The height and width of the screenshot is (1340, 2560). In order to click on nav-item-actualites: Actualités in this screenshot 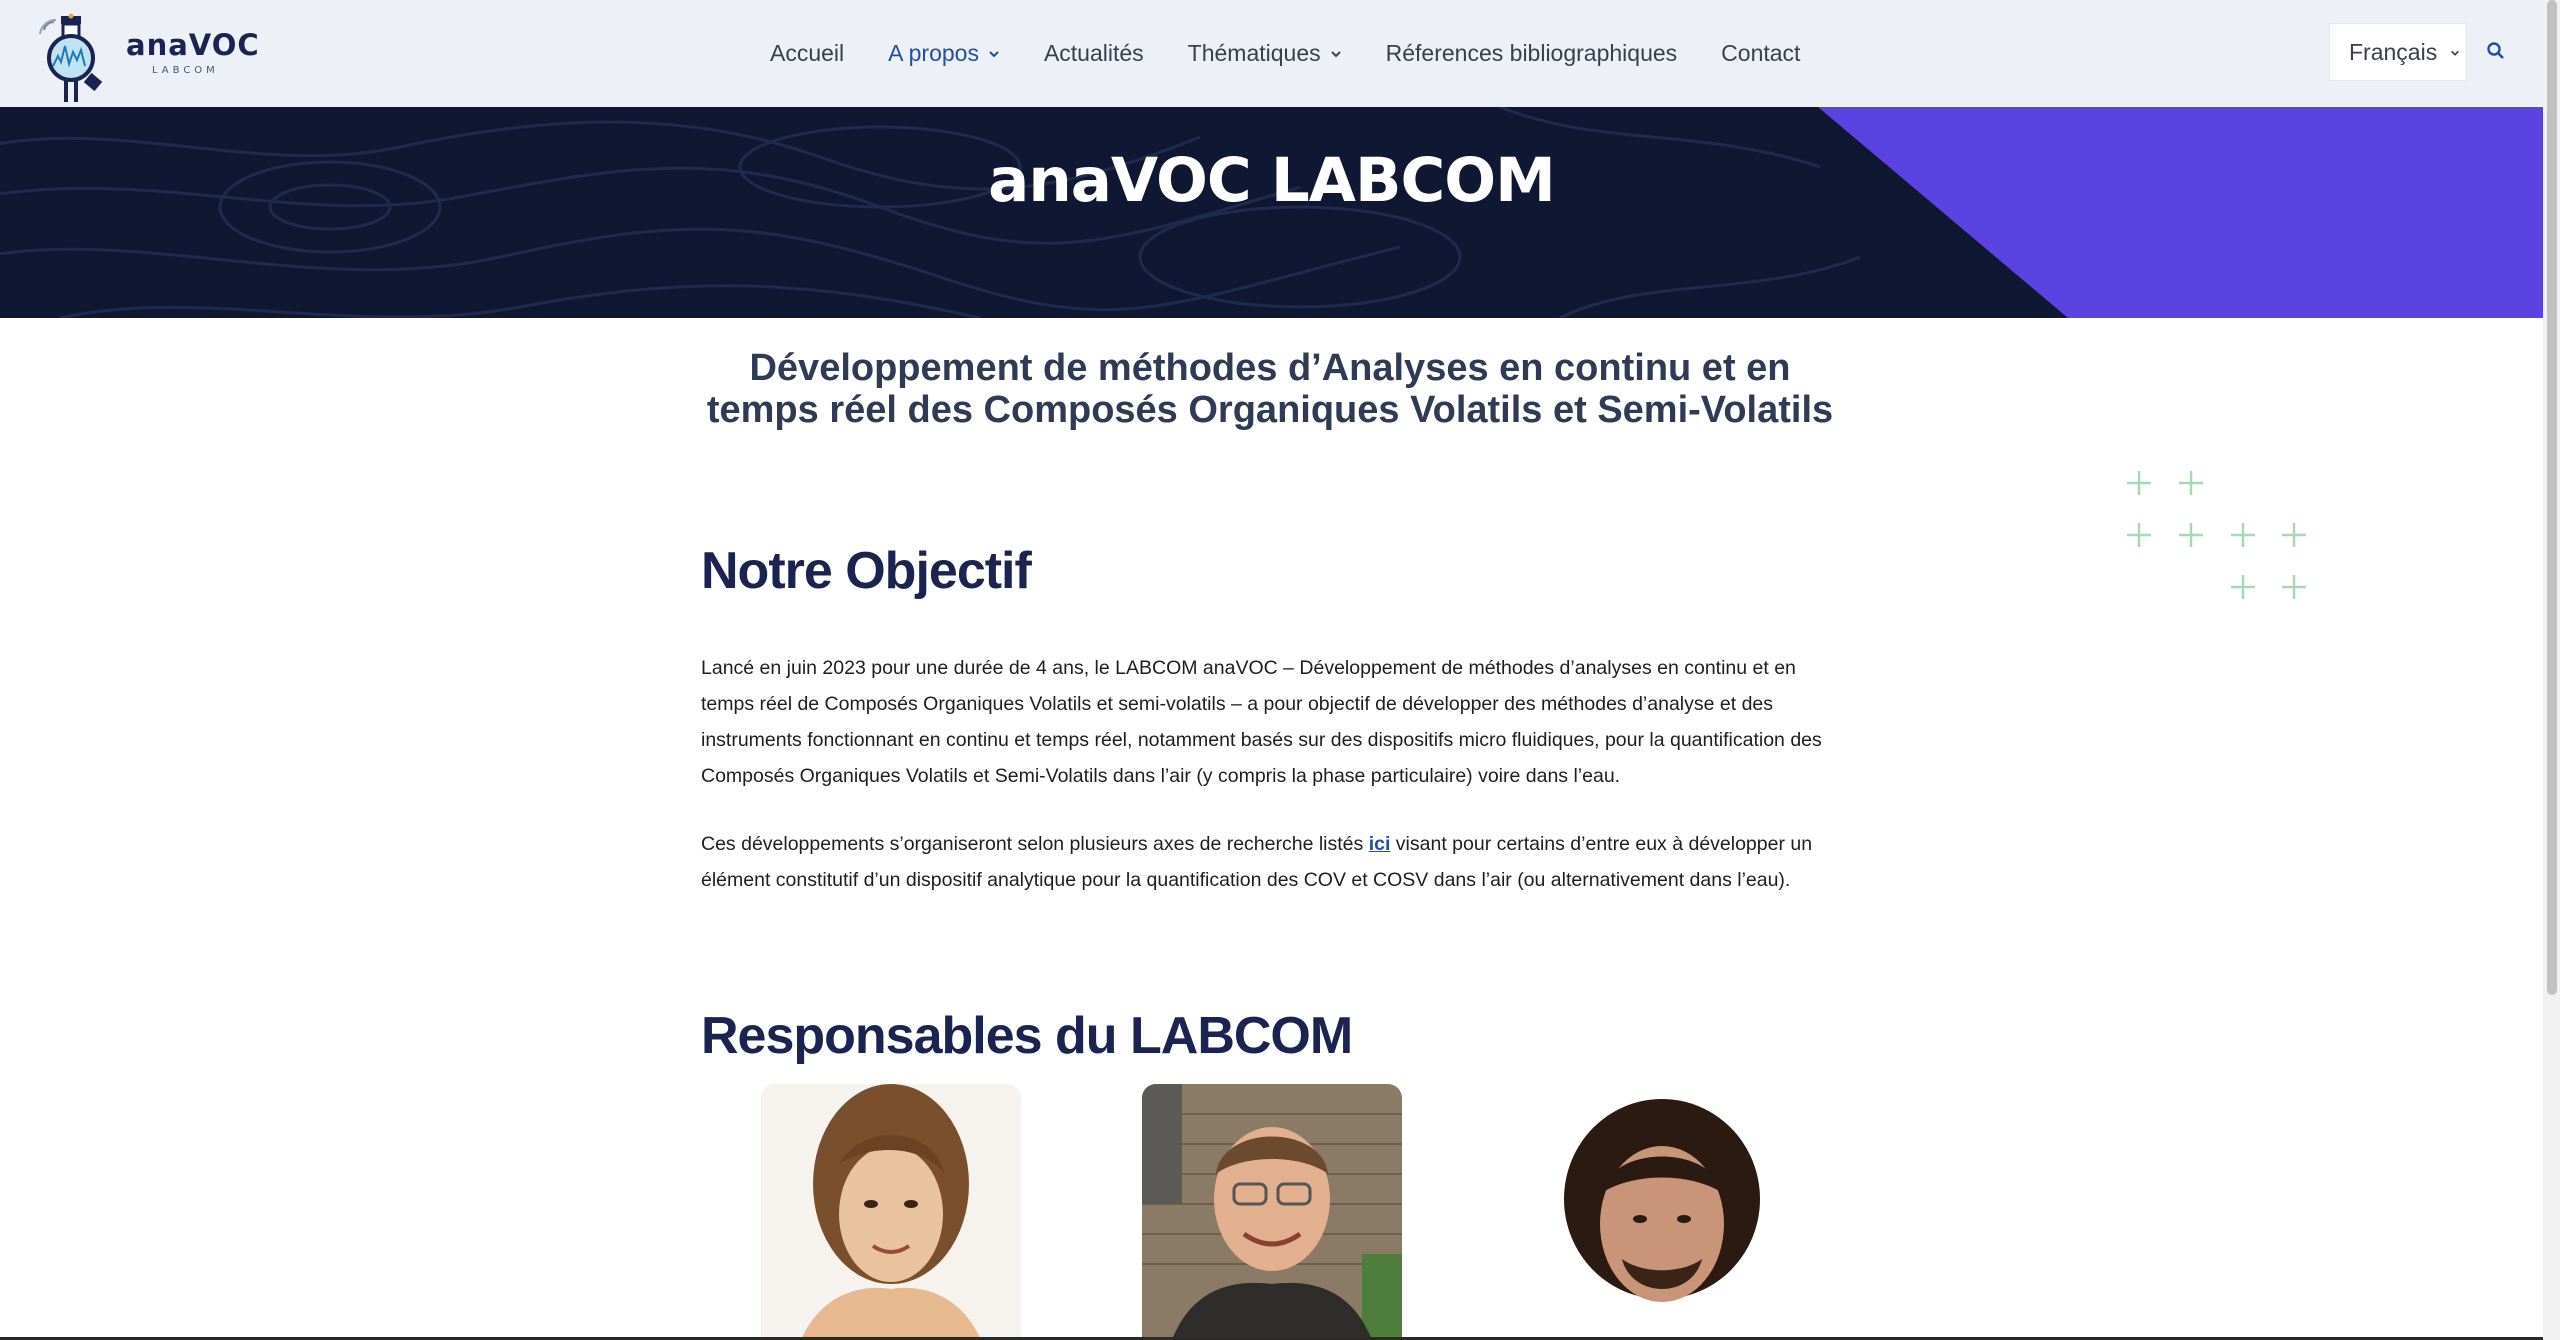, I will do `click(1094, 53)`.